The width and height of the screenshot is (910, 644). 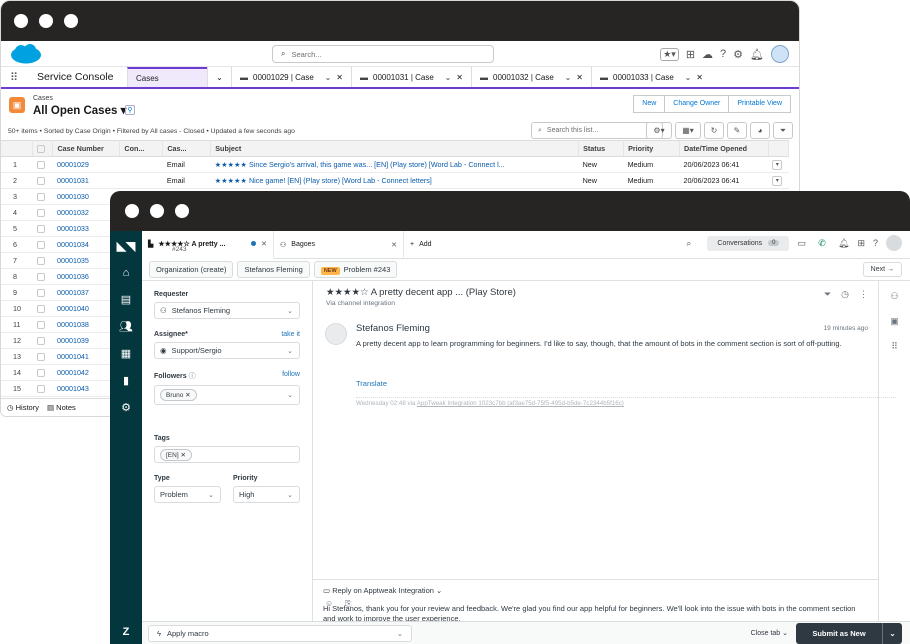 What do you see at coordinates (724, 148) in the screenshot?
I see `column-header-date-opened: Date/Time Opened` at bounding box center [724, 148].